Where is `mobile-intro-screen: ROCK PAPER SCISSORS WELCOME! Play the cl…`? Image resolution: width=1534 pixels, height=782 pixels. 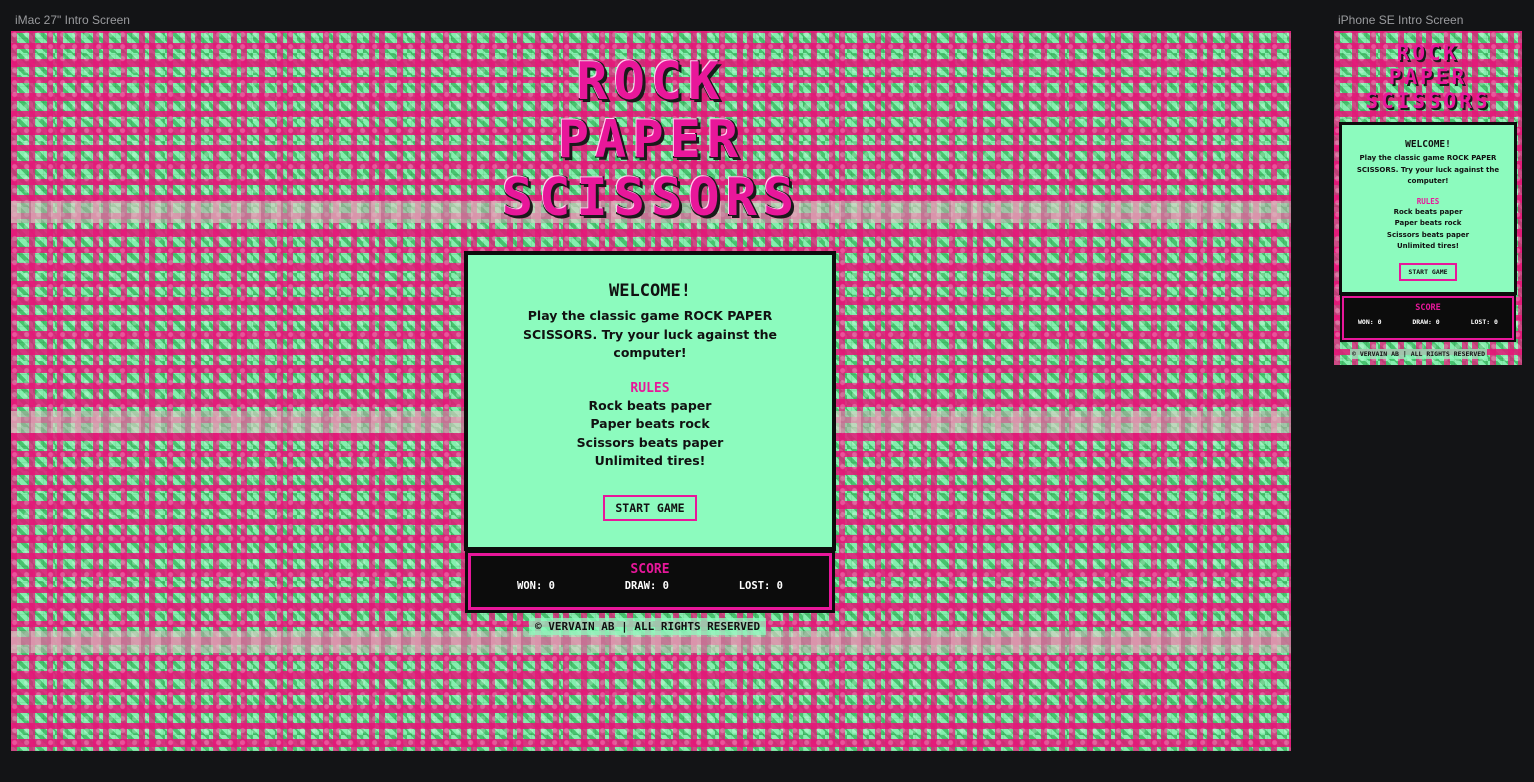 mobile-intro-screen: ROCK PAPER SCISSORS WELCOME! Play the cl… is located at coordinates (1428, 198).